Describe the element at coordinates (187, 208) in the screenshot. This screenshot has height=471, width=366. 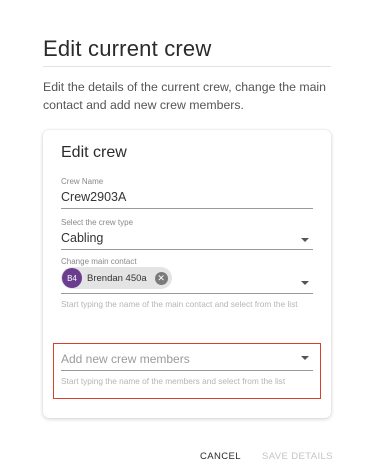
I see `crew-name-underline` at that location.